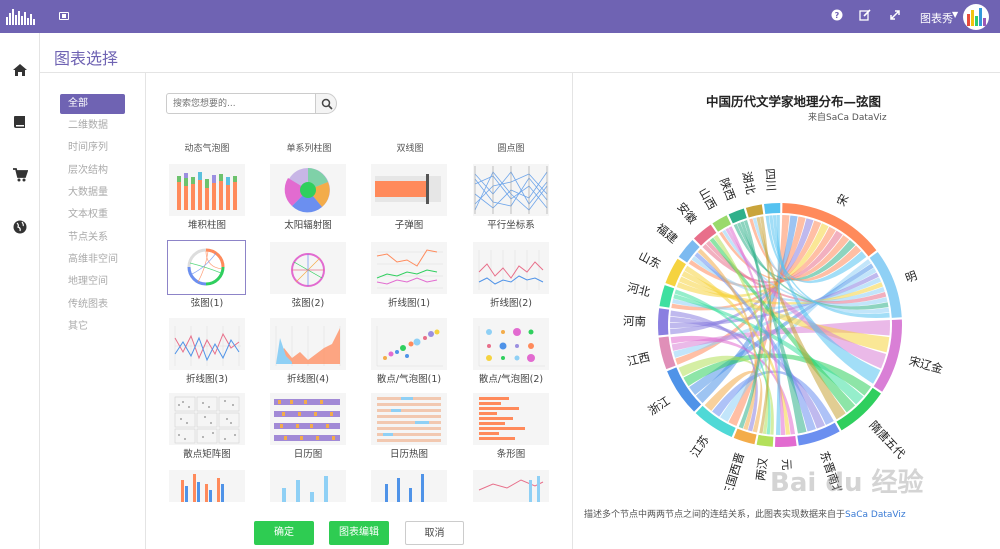 The height and width of the screenshot is (549, 1000). Describe the element at coordinates (20, 122) in the screenshot. I see `book-icon` at that location.